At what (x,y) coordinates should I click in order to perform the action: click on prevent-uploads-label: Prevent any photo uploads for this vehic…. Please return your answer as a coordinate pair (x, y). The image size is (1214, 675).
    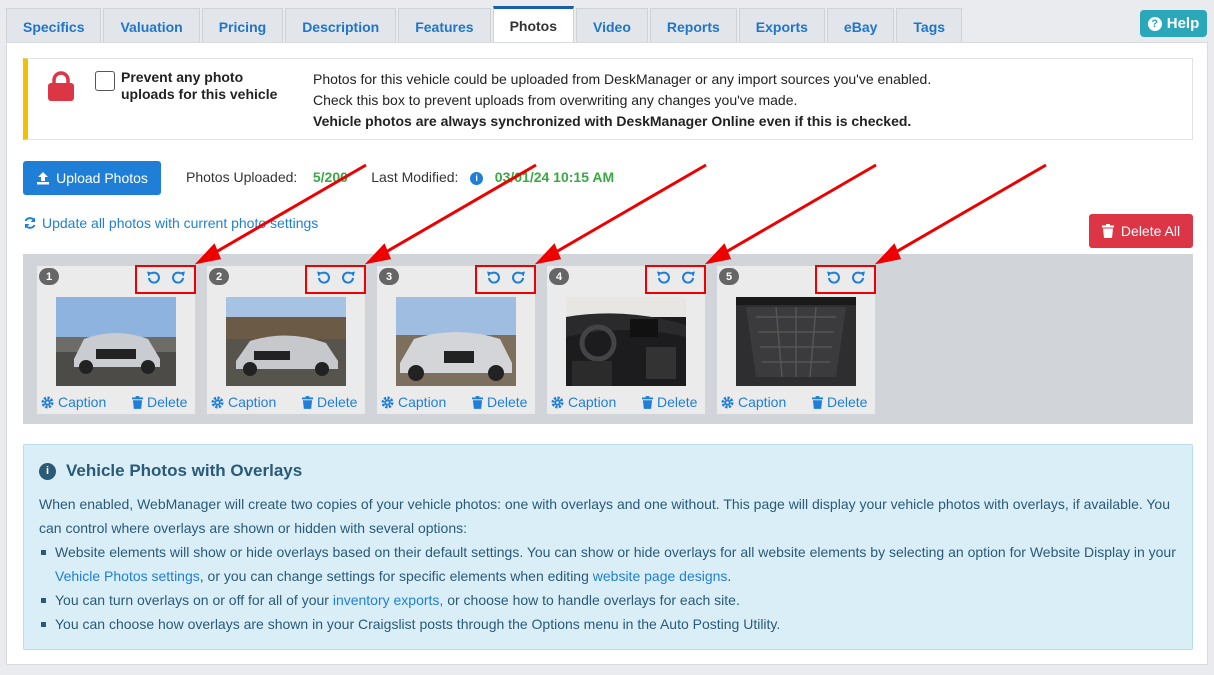
    Looking at the image, I should click on (206, 86).